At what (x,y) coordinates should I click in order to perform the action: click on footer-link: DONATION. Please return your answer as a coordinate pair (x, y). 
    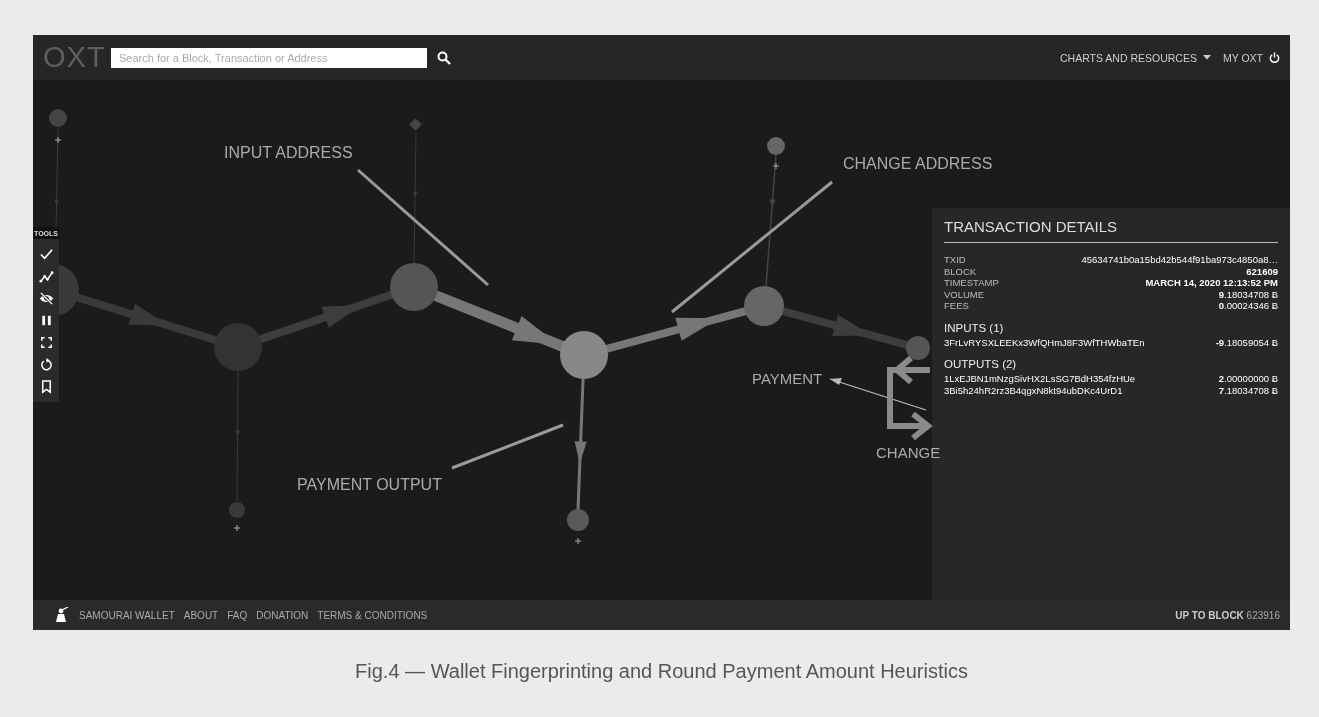
    Looking at the image, I should click on (282, 615).